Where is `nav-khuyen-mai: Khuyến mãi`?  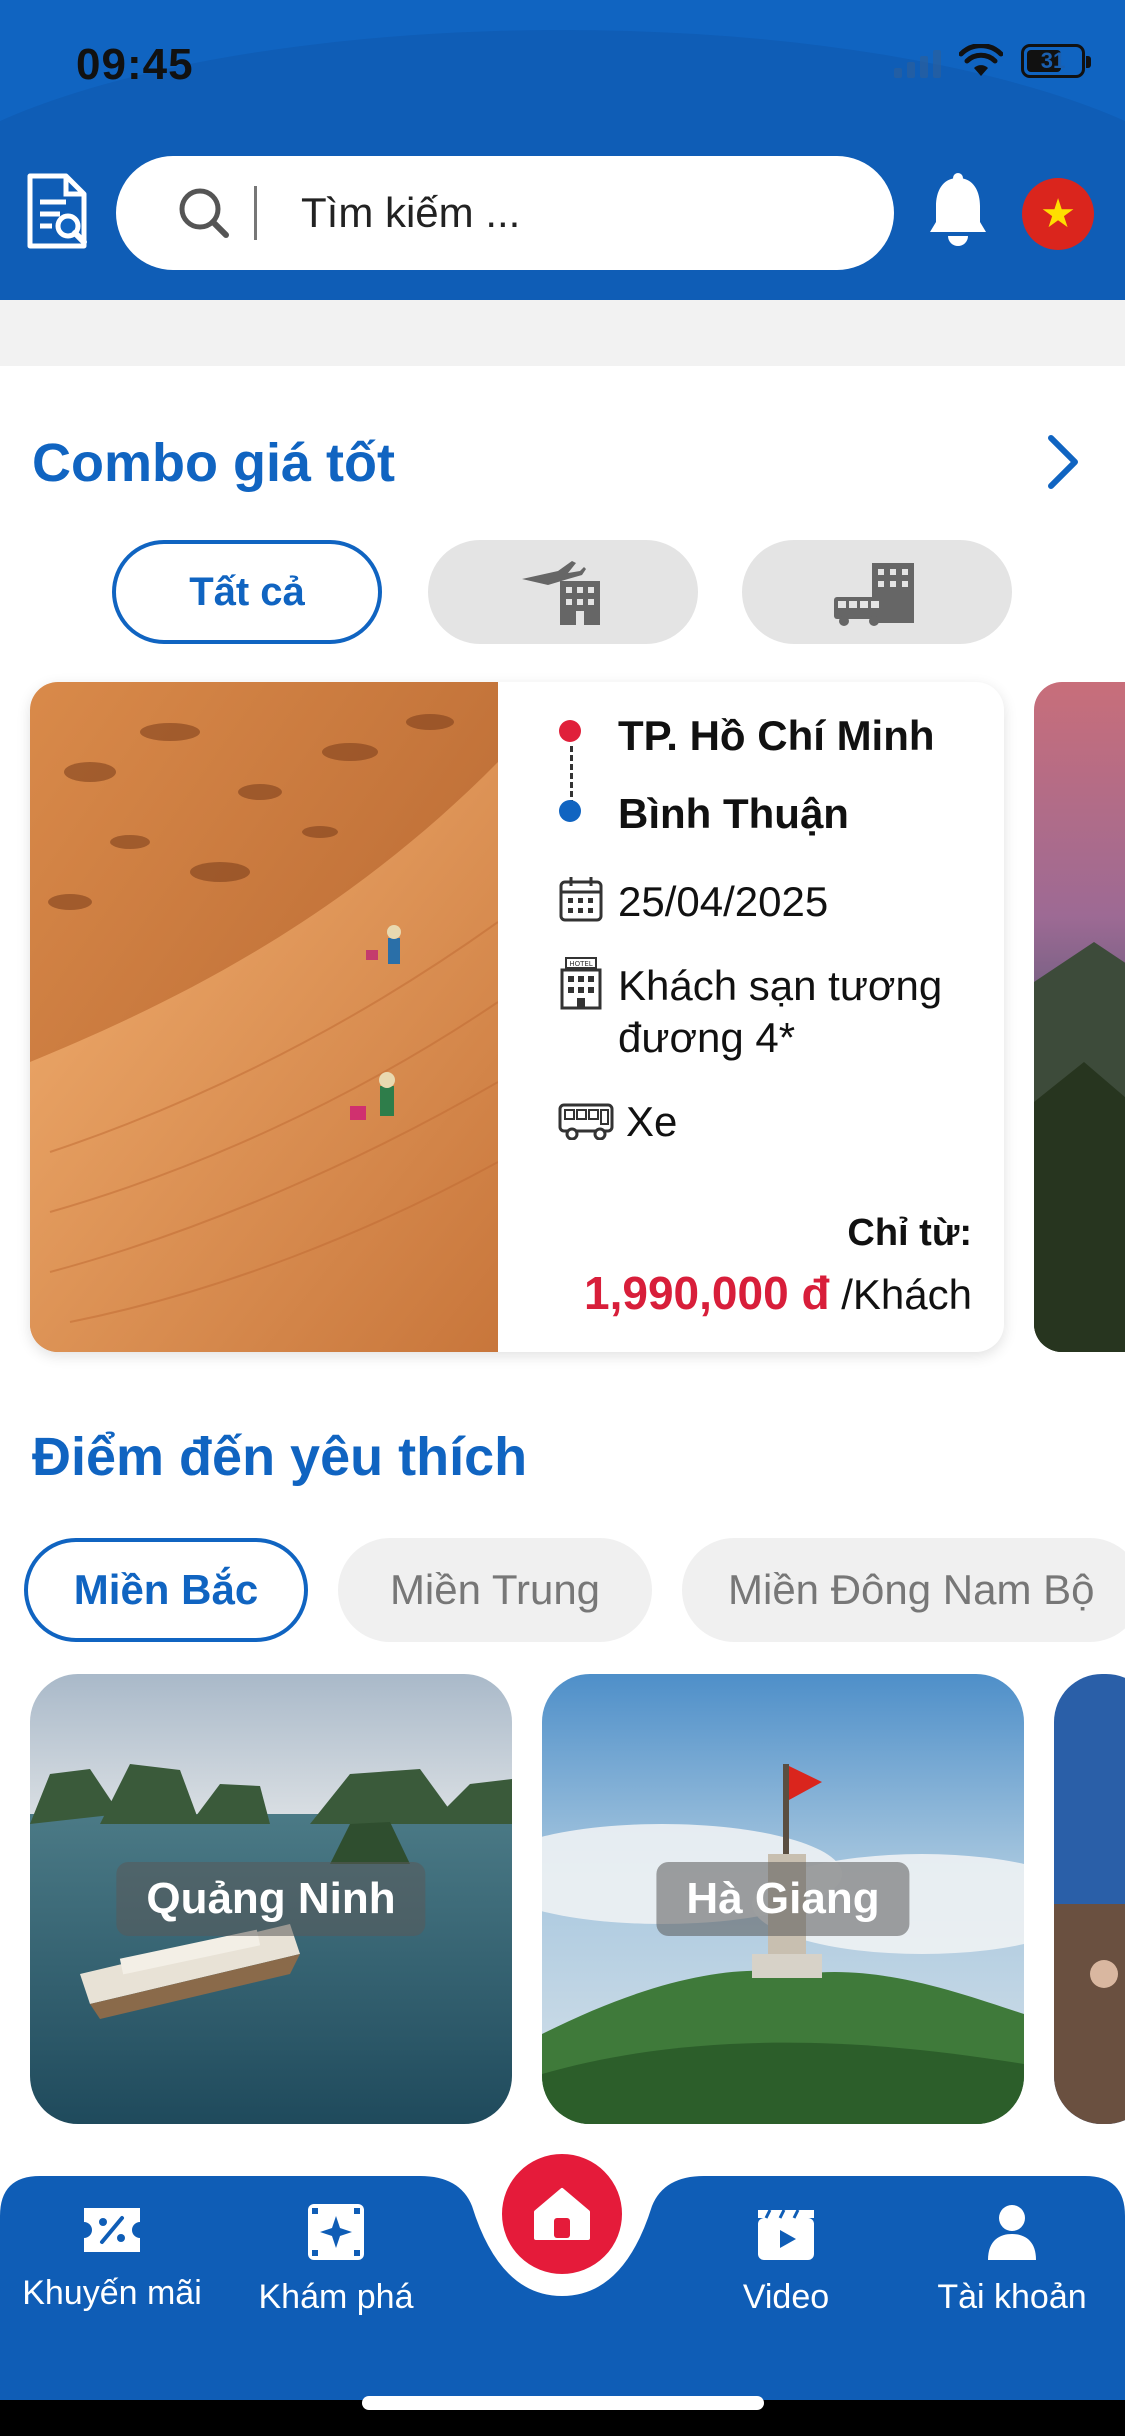 nav-khuyen-mai: Khuyến mãi is located at coordinates (112, 2256).